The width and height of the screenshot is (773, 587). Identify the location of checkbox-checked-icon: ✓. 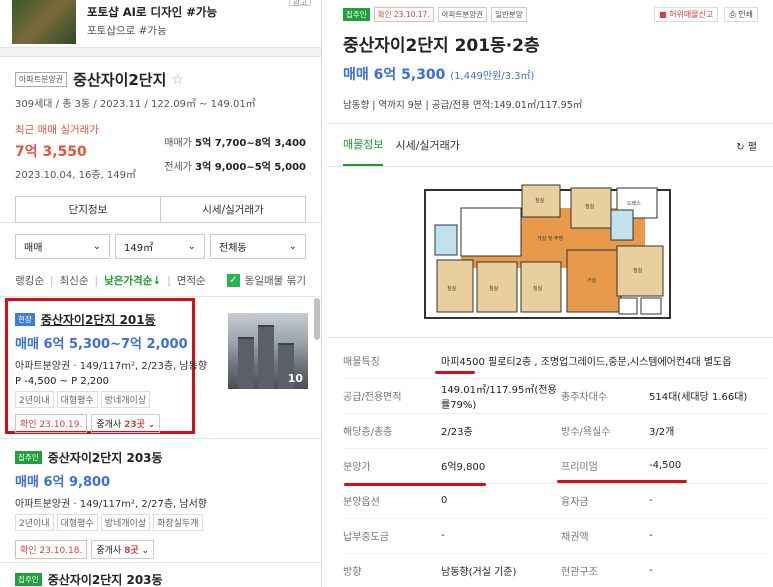
(233, 280).